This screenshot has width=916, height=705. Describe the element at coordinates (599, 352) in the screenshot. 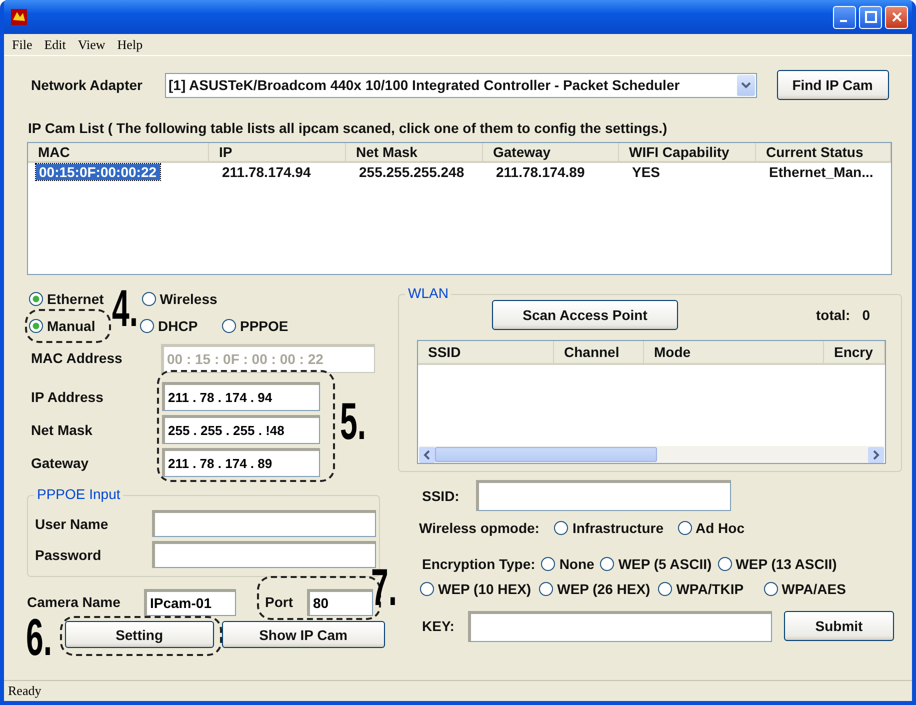

I see `column-header: Channel` at that location.